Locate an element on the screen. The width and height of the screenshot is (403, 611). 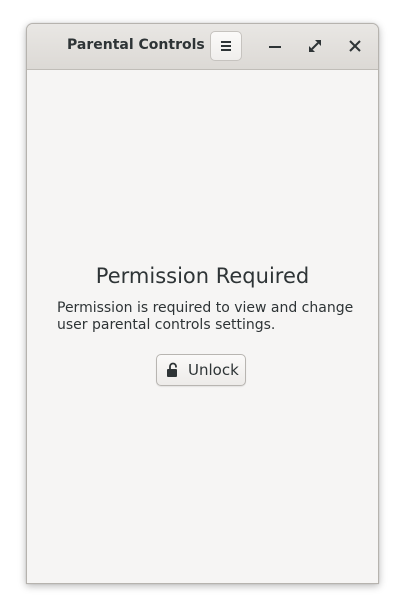
maximize-button is located at coordinates (315, 46).